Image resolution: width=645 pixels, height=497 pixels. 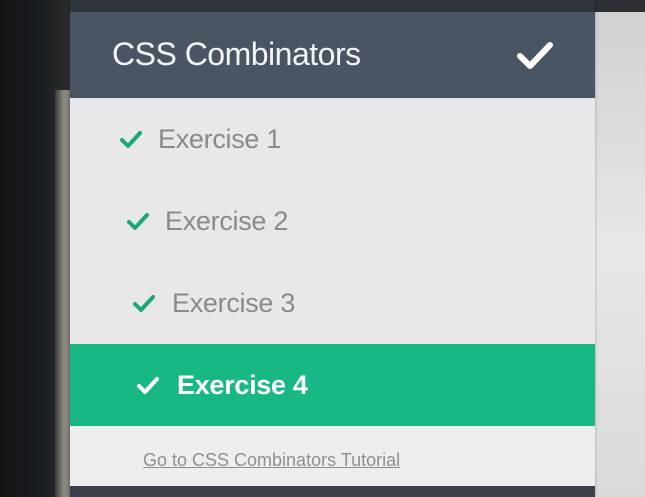 What do you see at coordinates (242, 385) in the screenshot?
I see `exercise-label: Exercise 4` at bounding box center [242, 385].